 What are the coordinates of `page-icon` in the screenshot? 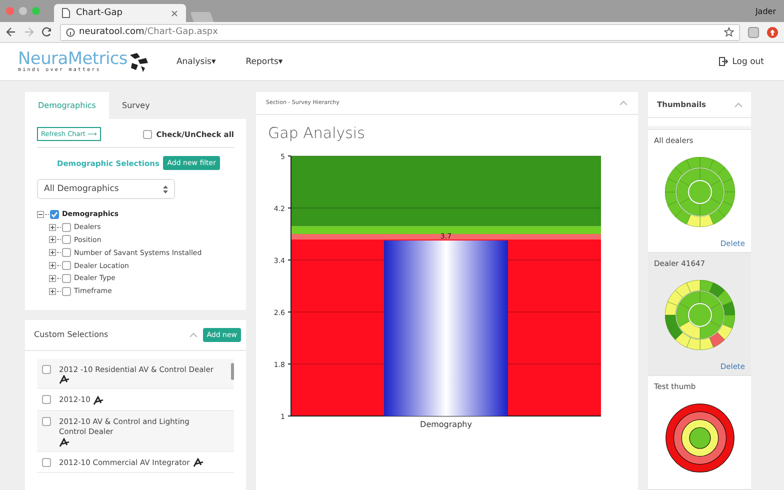 It's located at (66, 13).